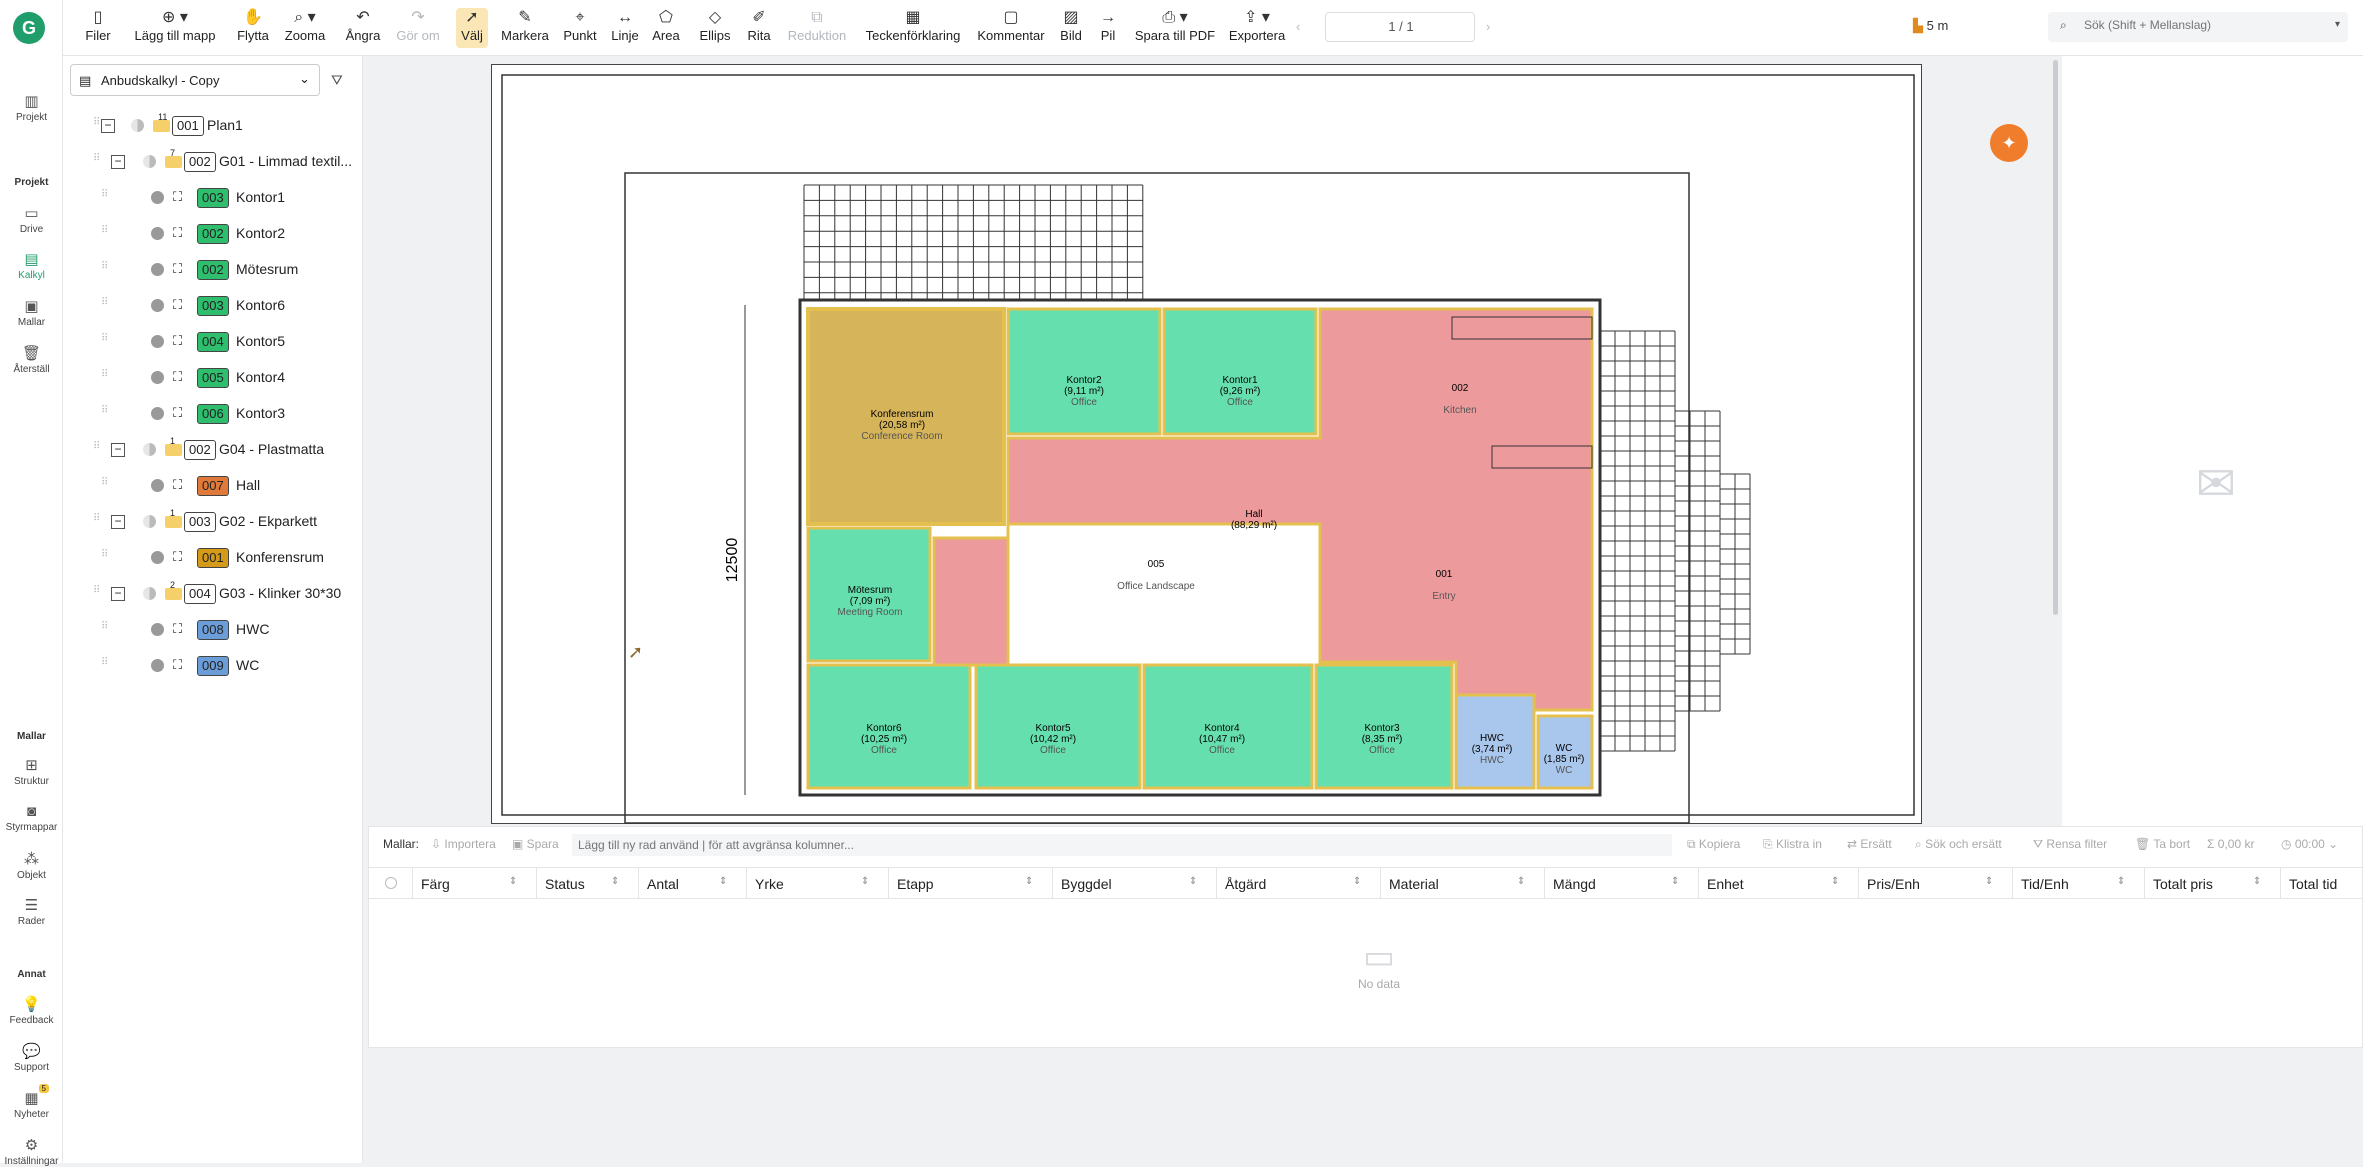 This screenshot has height=1167, width=2363. What do you see at coordinates (213, 449) in the screenshot?
I see `tree-group-row: ⠿ − 1 002 G04 - Plastmatta` at bounding box center [213, 449].